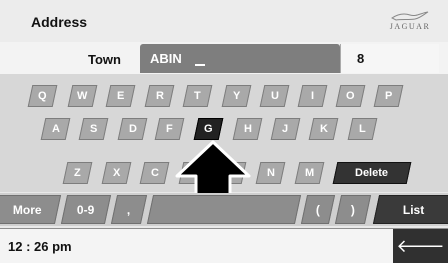  Describe the element at coordinates (389, 58) in the screenshot. I see `match-count-field: 8` at that location.